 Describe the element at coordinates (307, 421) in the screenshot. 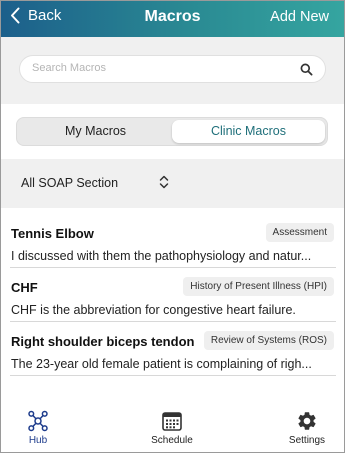

I see `gear-icon` at that location.